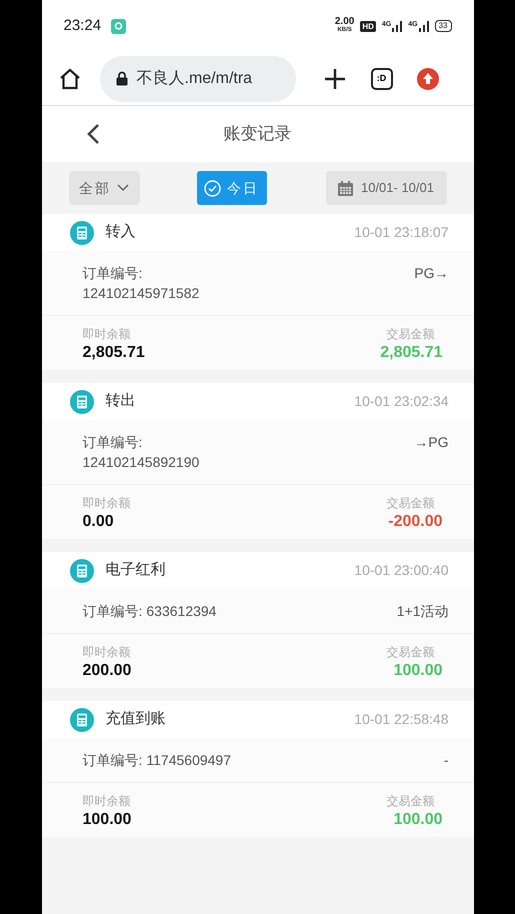 This screenshot has height=914, width=515. What do you see at coordinates (401, 232) in the screenshot?
I see `record-time: 10-01 23:18:07` at bounding box center [401, 232].